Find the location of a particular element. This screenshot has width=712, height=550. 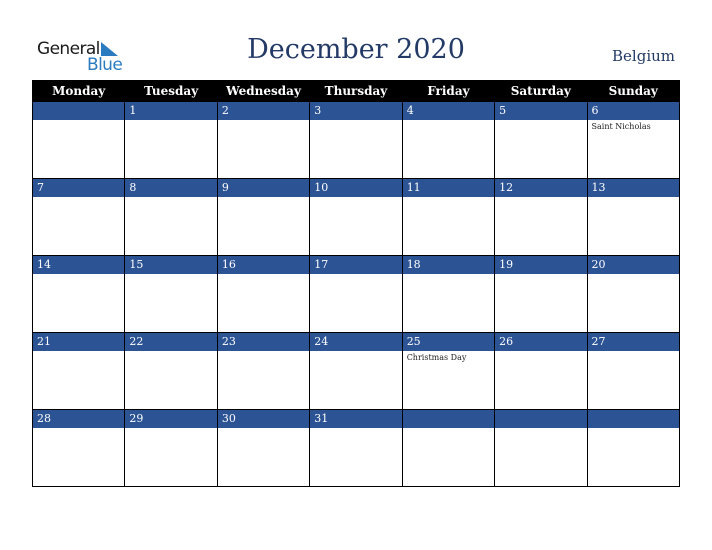

day-number: 26 is located at coordinates (541, 342).